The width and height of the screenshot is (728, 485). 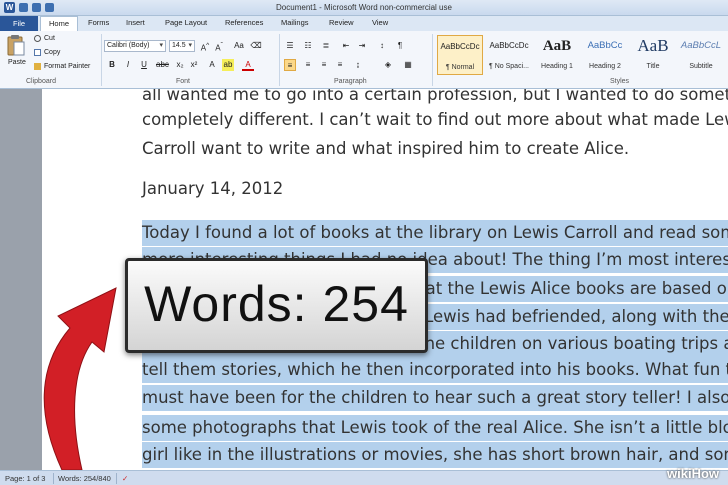 I want to click on copy-icon, so click(x=37, y=52).